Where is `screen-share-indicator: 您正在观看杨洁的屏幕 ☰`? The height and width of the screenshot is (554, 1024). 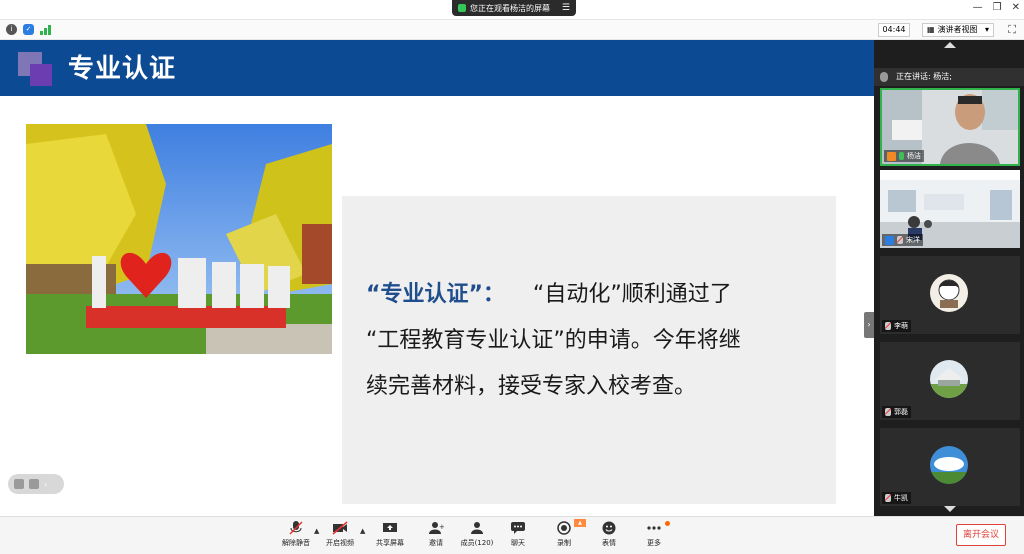
screen-share-indicator: 您正在观看杨洁的屏幕 ☰ is located at coordinates (514, 8).